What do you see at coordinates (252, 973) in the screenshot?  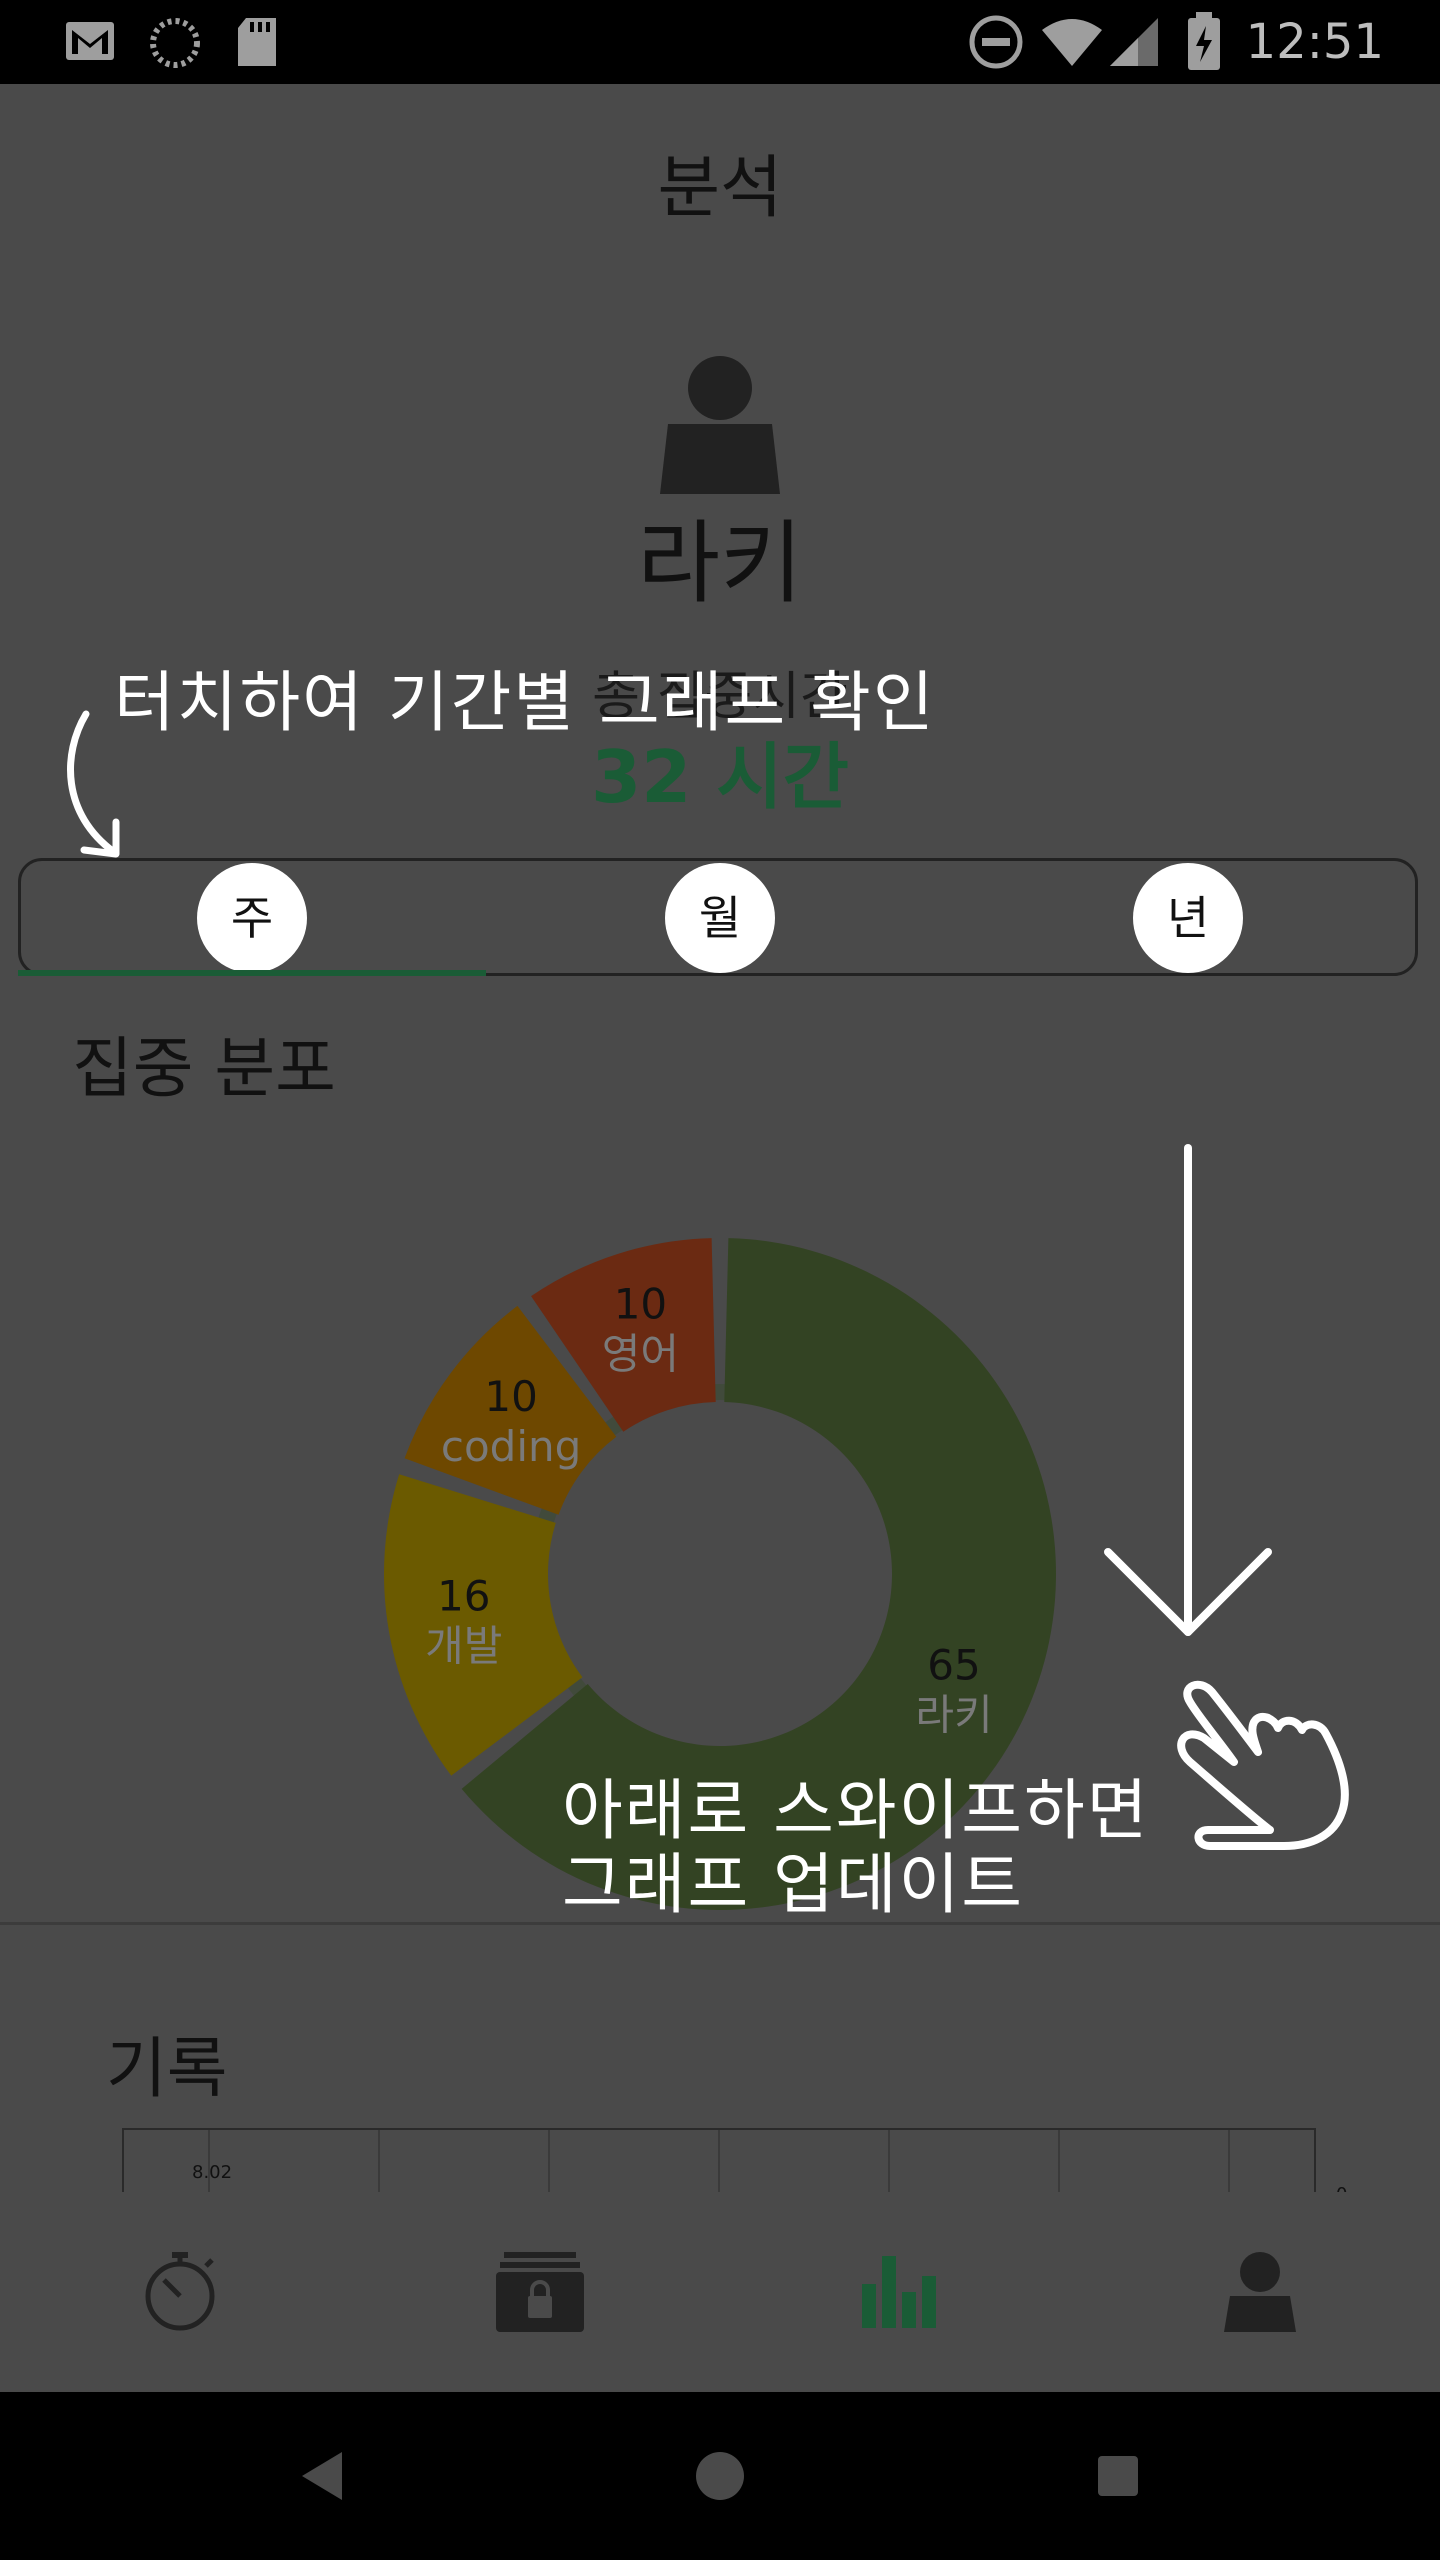 I see `tab-indicator` at bounding box center [252, 973].